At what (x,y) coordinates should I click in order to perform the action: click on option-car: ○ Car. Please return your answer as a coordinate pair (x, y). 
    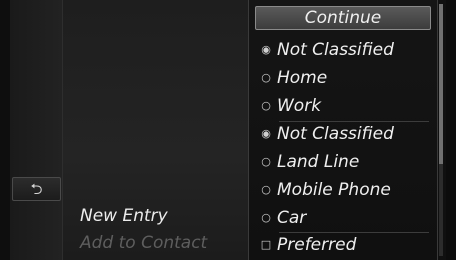
    Looking at the image, I should click on (343, 218).